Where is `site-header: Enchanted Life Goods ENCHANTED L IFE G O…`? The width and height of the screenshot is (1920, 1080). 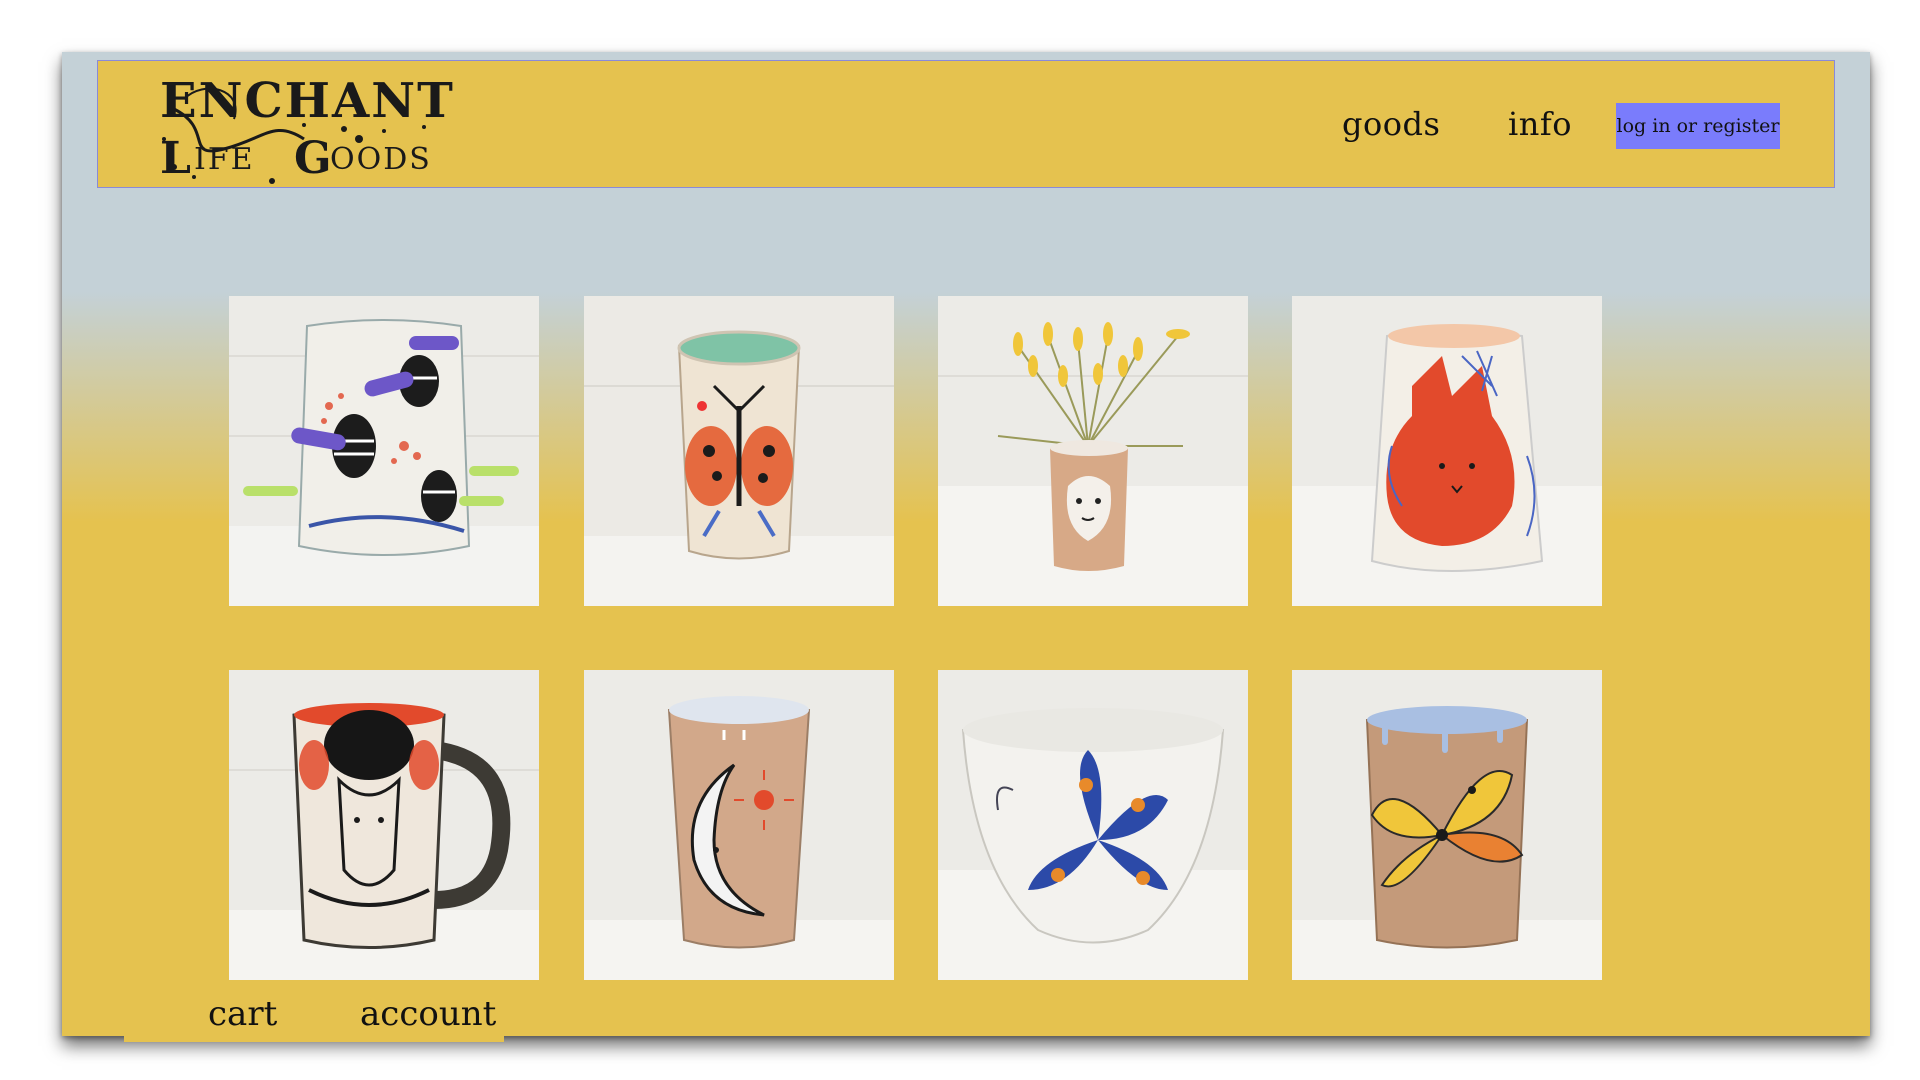 site-header: Enchanted Life Goods ENCHANTED L IFE G O… is located at coordinates (966, 124).